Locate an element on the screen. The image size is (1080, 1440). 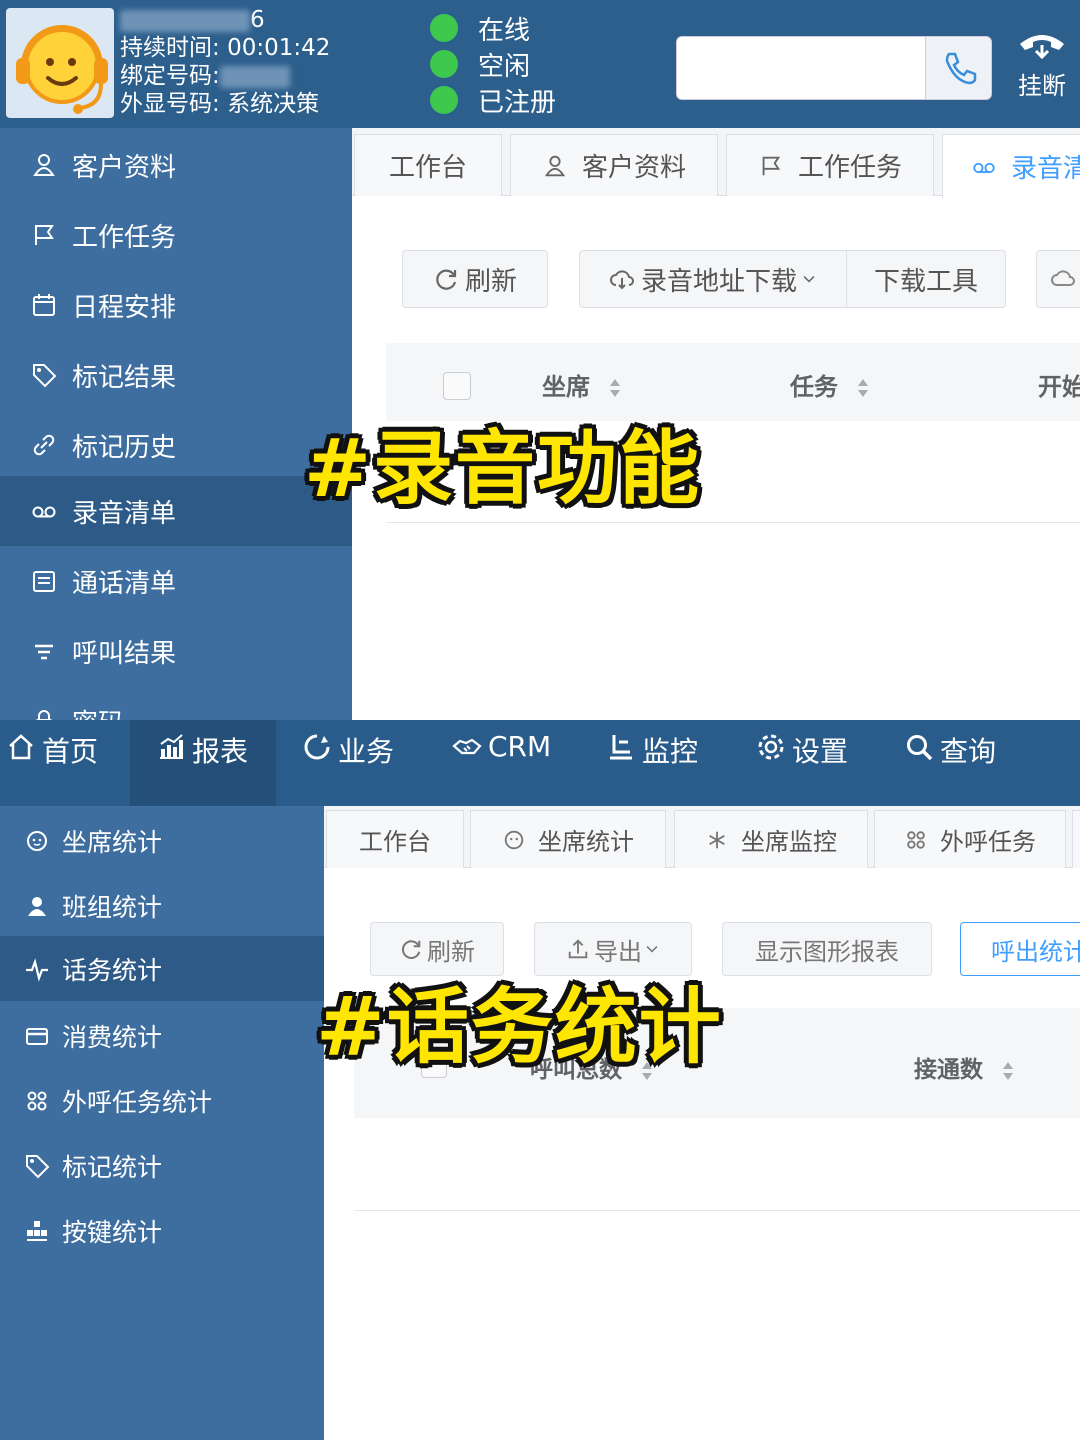
top-navigation: 首页 报表 业务 CRM 监控 设置 查询 is located at coordinates (540, 763).